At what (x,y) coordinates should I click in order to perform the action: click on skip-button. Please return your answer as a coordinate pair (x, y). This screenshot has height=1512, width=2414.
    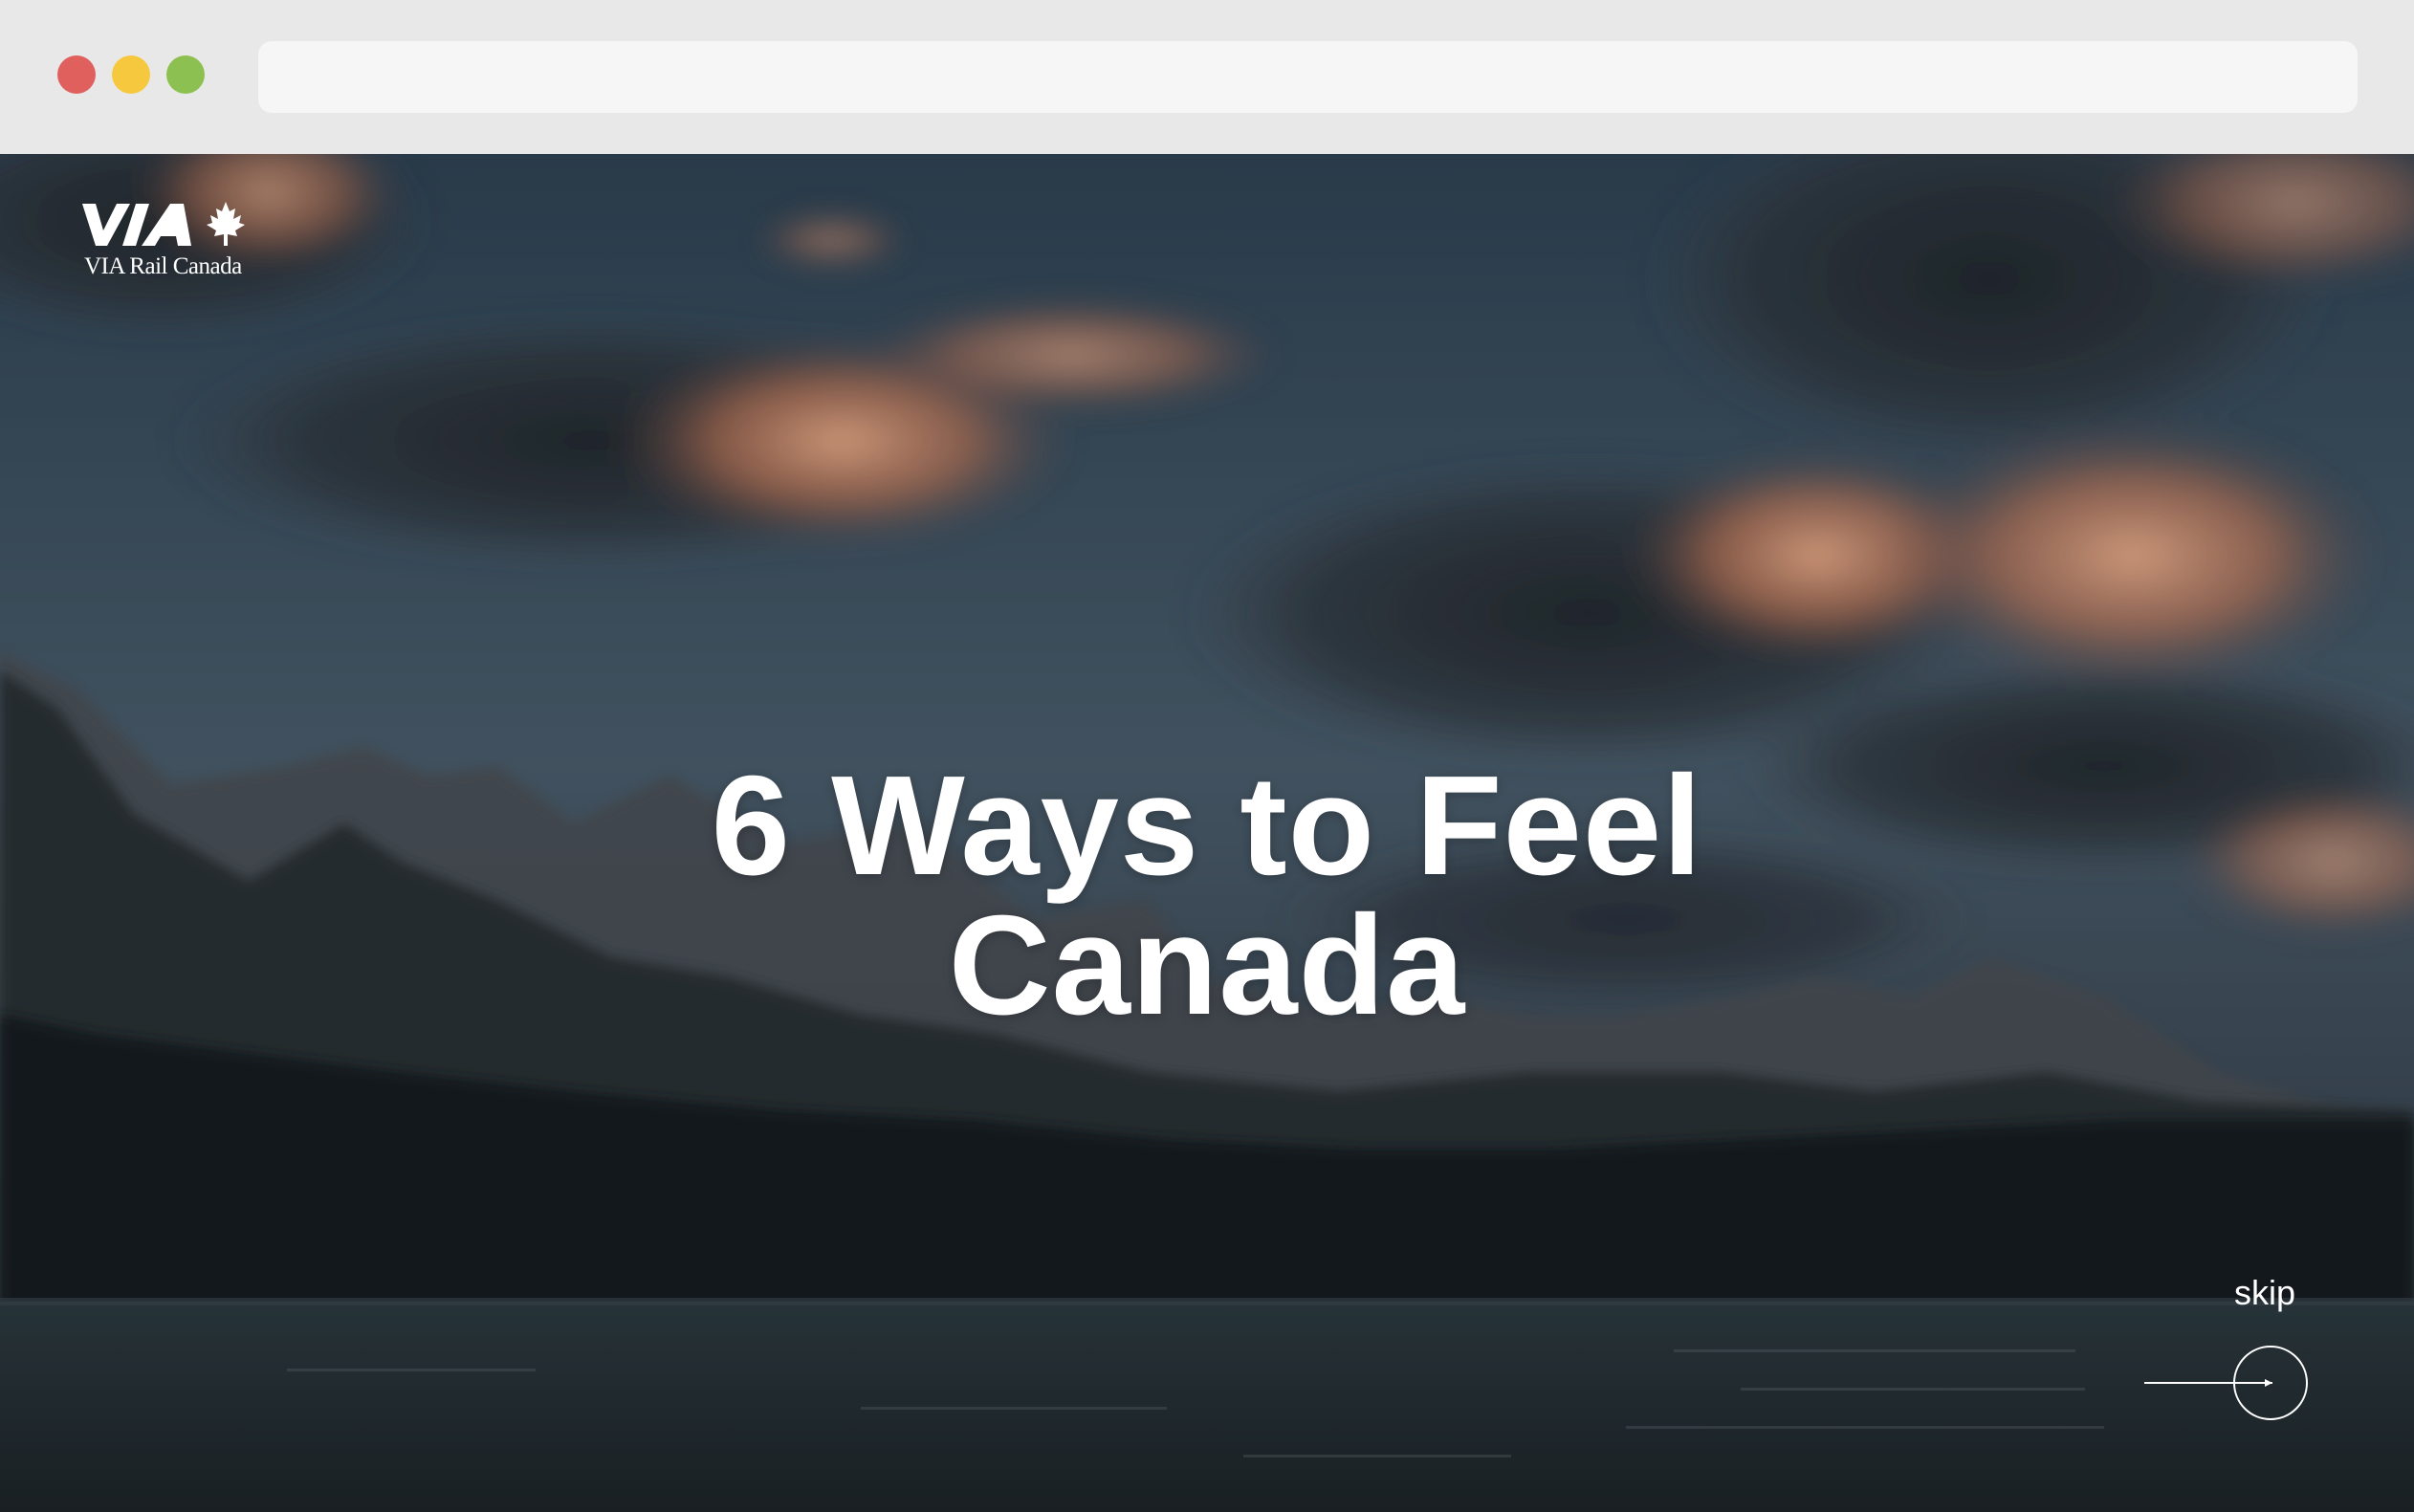
    Looking at the image, I should click on (2226, 1383).